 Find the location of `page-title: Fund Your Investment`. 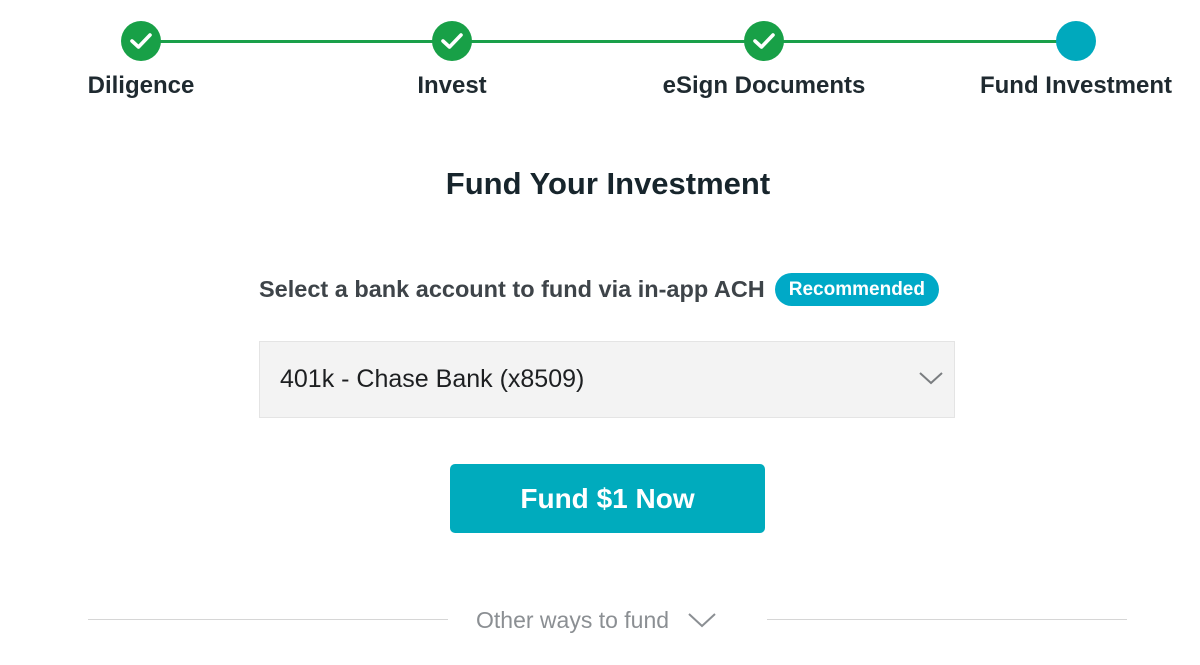

page-title: Fund Your Investment is located at coordinates (608, 183).